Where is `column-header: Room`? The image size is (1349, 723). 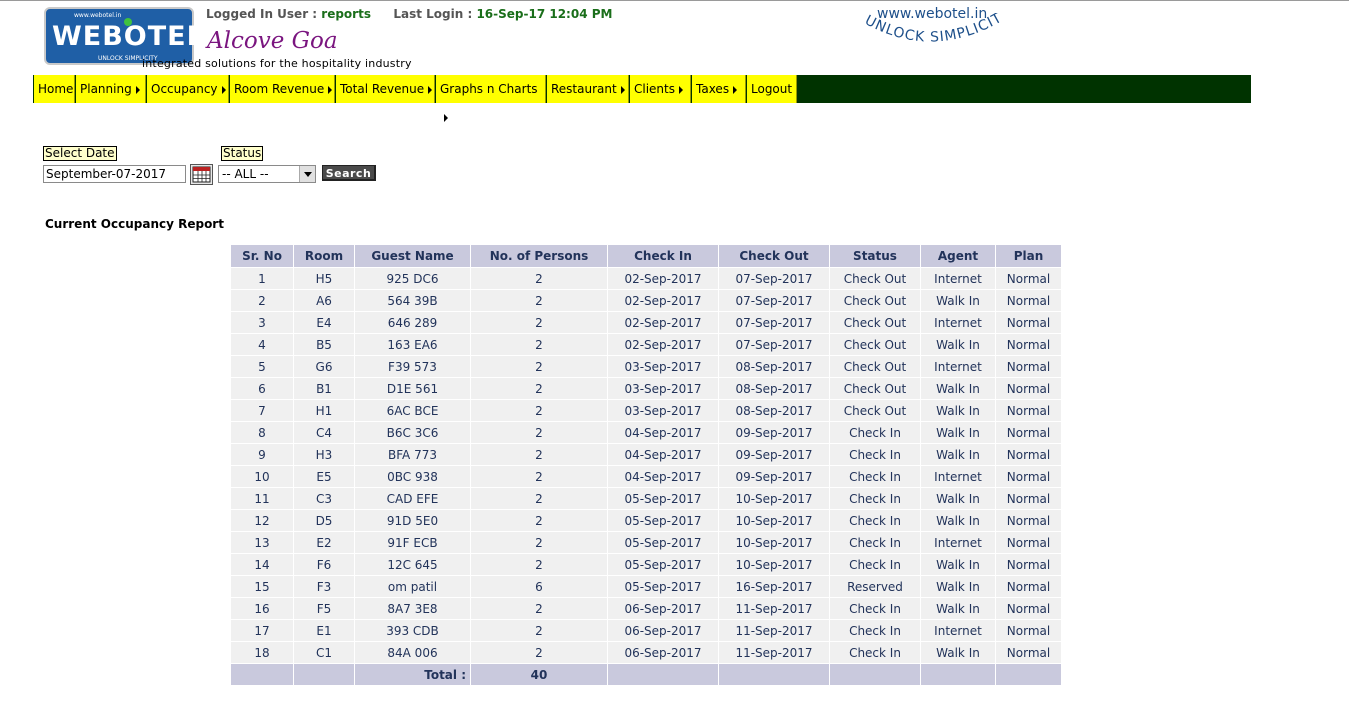 column-header: Room is located at coordinates (324, 256).